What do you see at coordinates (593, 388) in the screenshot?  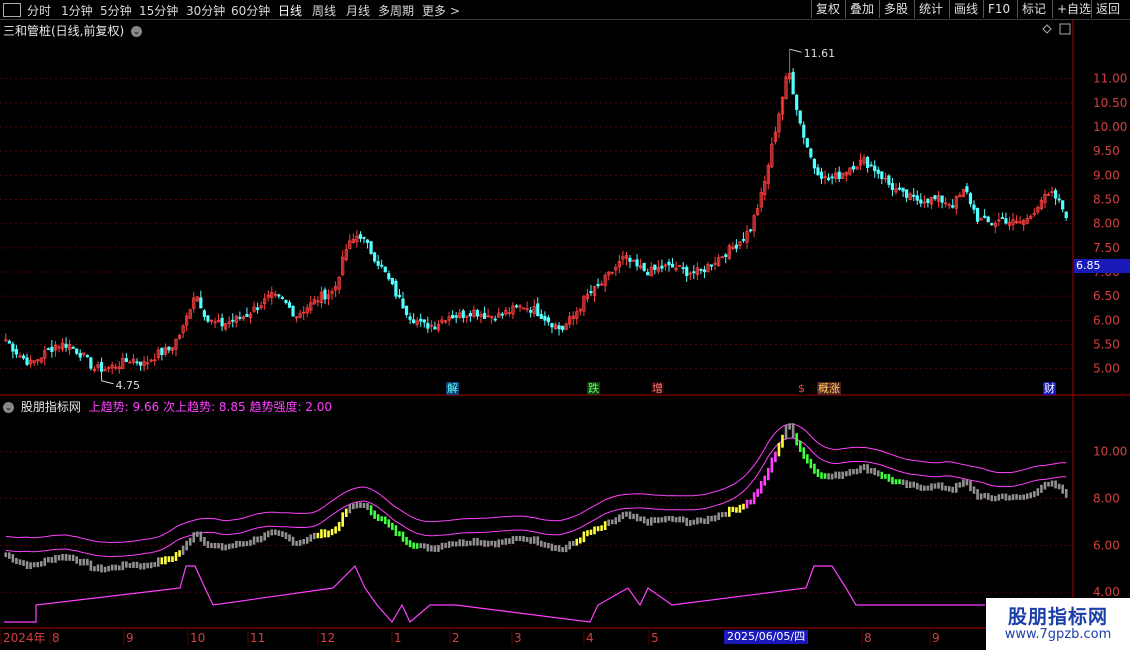 I see `event-marker-1: 跌` at bounding box center [593, 388].